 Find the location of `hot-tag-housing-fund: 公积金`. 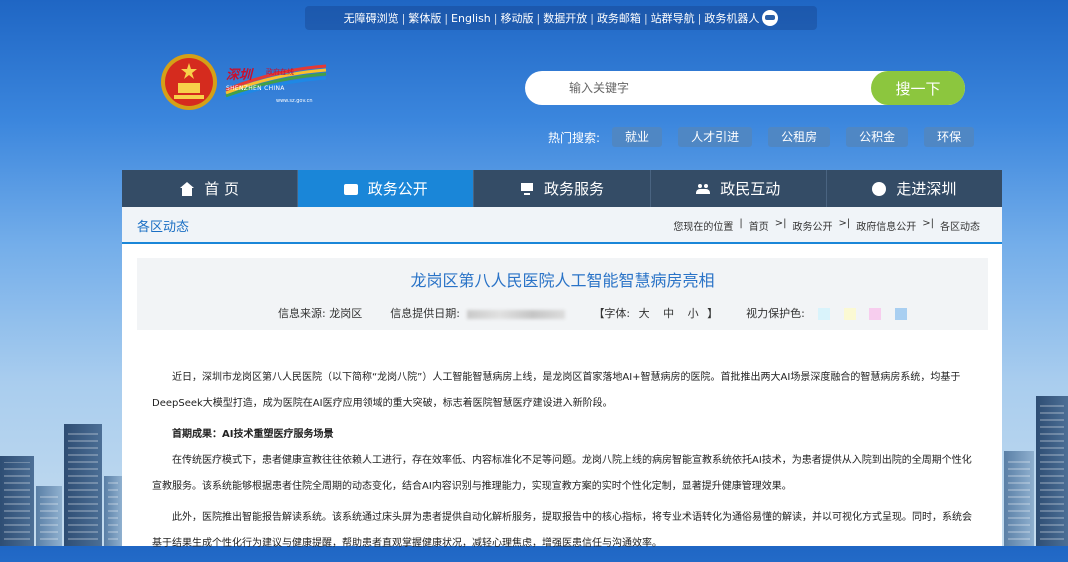

hot-tag-housing-fund: 公积金 is located at coordinates (877, 137).